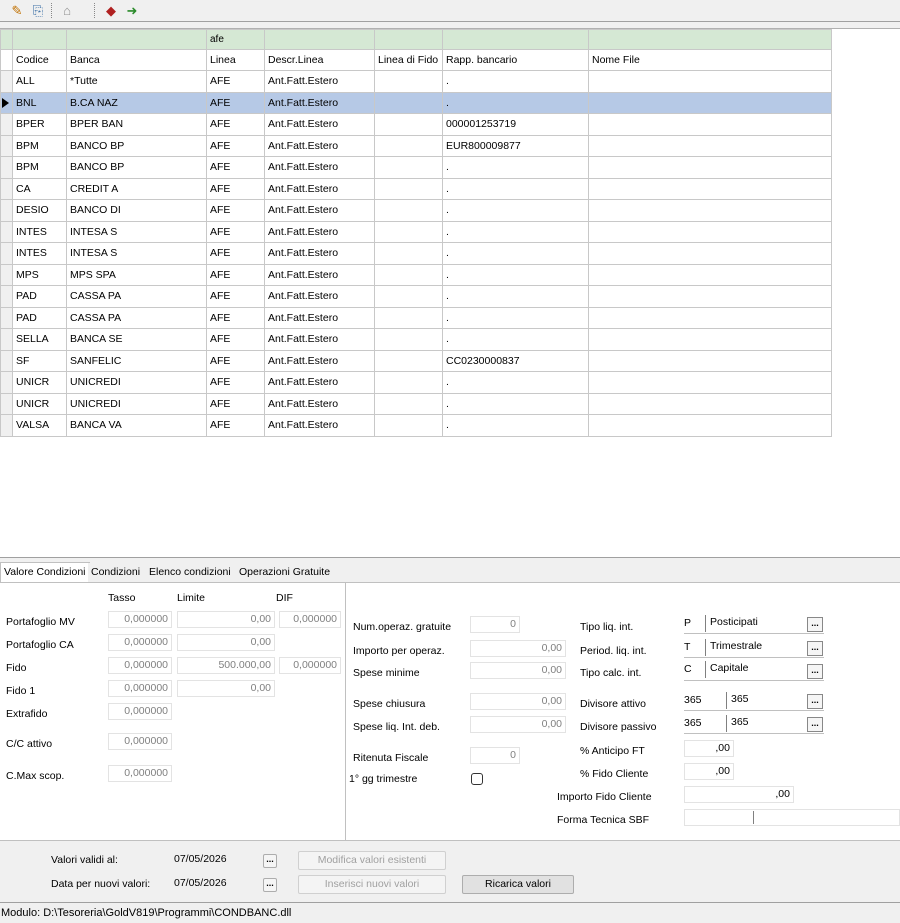 The height and width of the screenshot is (923, 900). What do you see at coordinates (132, 10) in the screenshot?
I see `exit-icon: ➜` at bounding box center [132, 10].